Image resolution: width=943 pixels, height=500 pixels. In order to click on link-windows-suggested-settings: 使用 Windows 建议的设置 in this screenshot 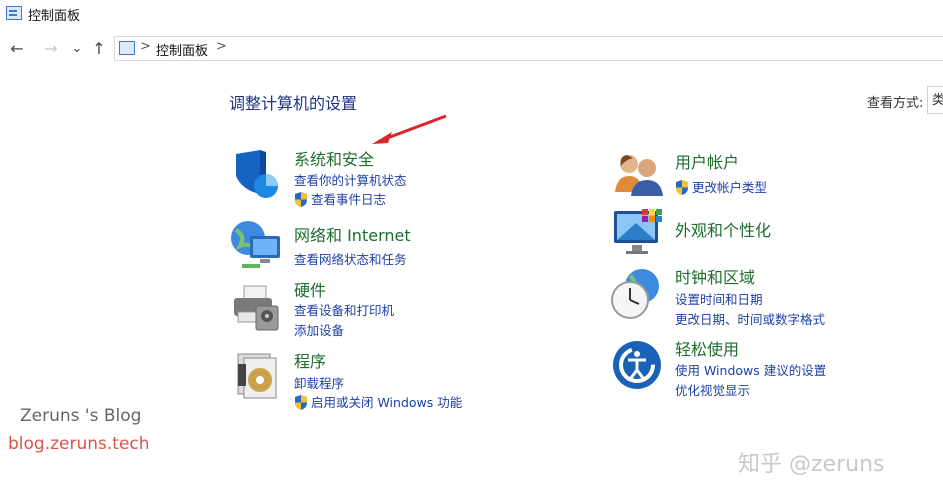, I will do `click(750, 369)`.